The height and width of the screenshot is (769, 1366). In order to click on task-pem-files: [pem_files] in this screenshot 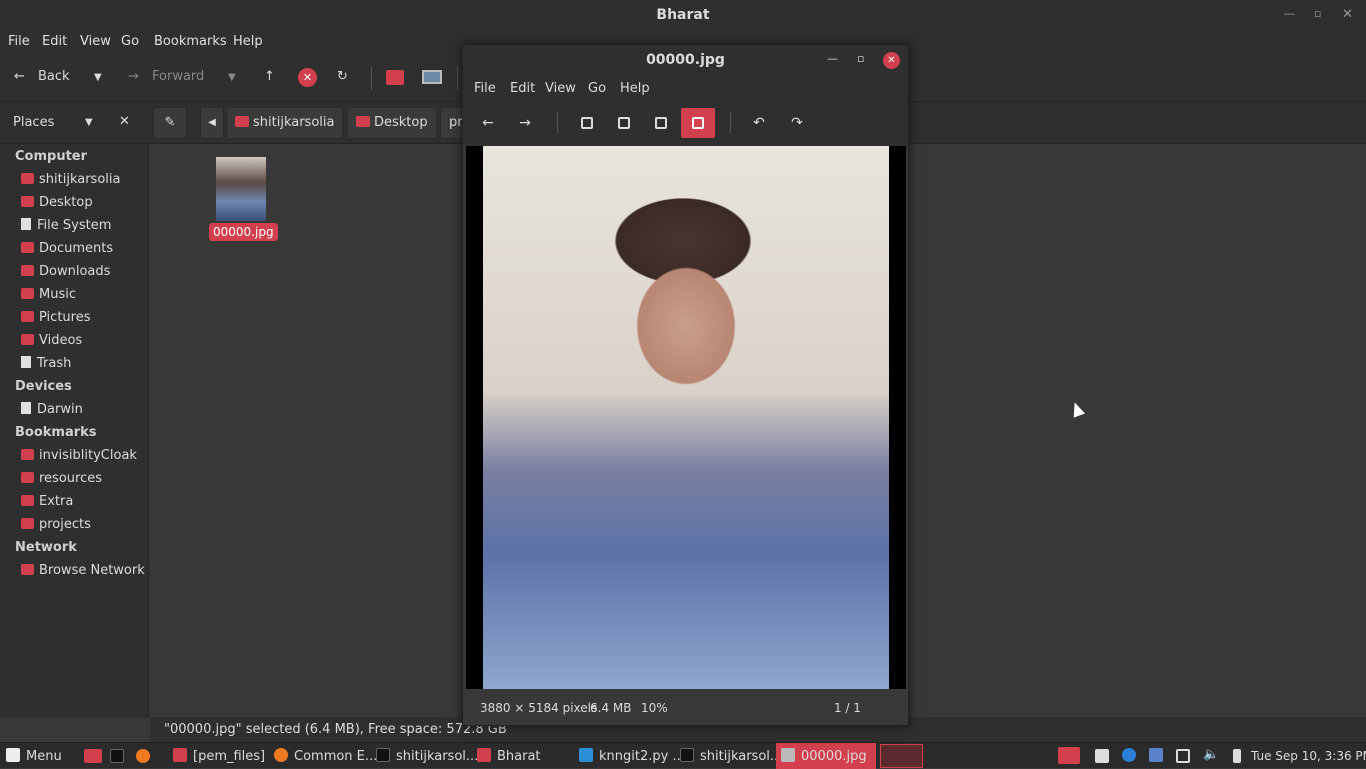, I will do `click(219, 756)`.